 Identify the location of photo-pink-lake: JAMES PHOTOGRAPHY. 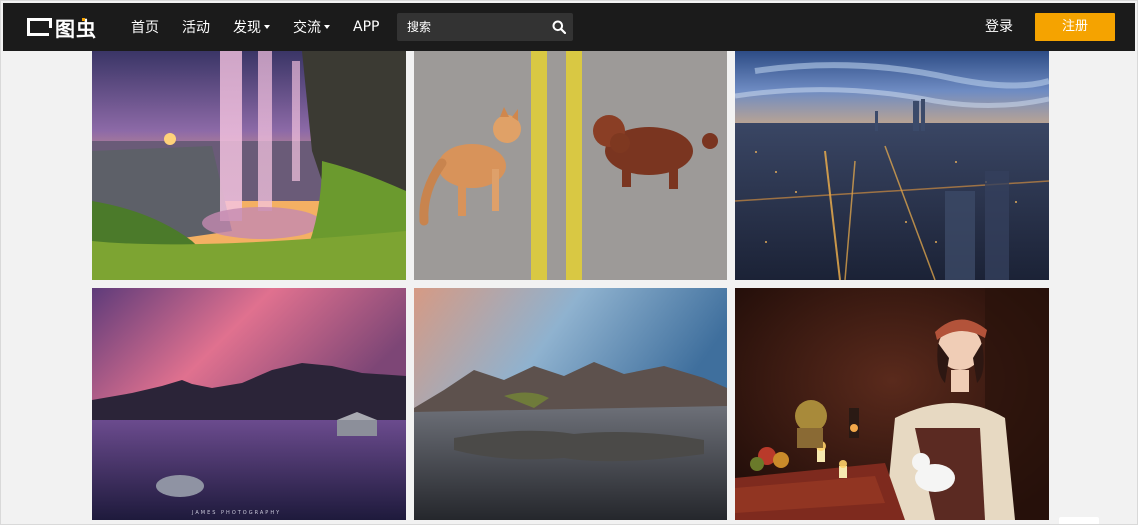
(249, 404).